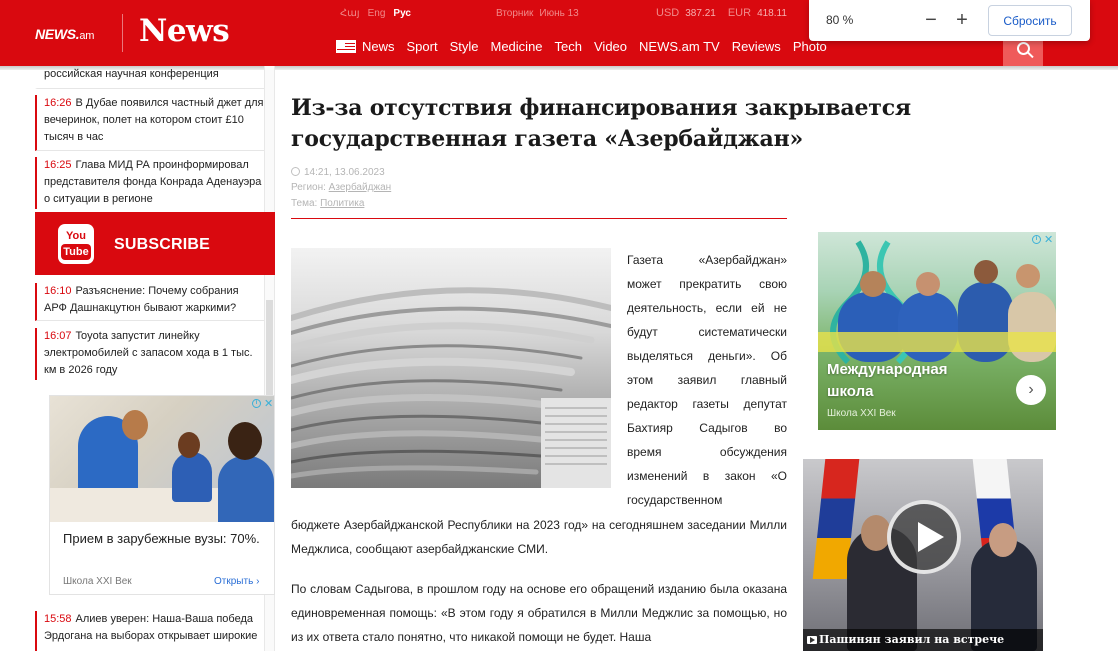  Describe the element at coordinates (402, 13) in the screenshot. I see `lang-ru: Рус` at that location.